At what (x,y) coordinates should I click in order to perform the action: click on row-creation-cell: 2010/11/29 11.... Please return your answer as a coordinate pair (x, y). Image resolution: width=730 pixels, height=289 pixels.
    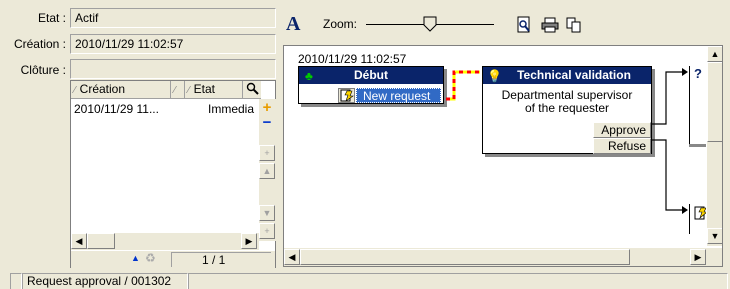
    Looking at the image, I should click on (116, 109).